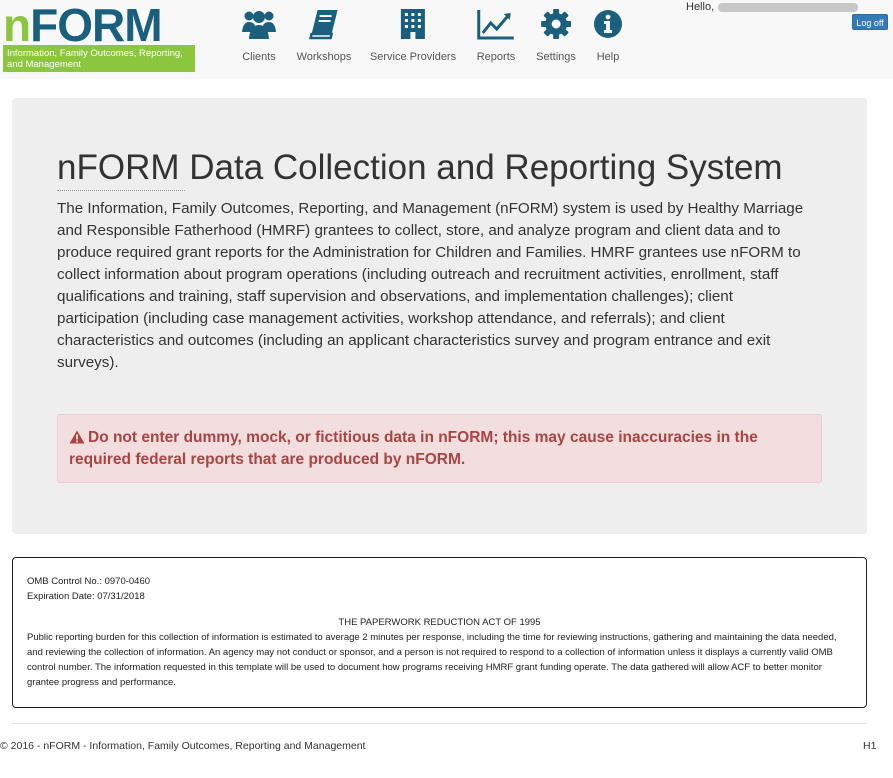  I want to click on nav-label: Reports, so click(496, 57).